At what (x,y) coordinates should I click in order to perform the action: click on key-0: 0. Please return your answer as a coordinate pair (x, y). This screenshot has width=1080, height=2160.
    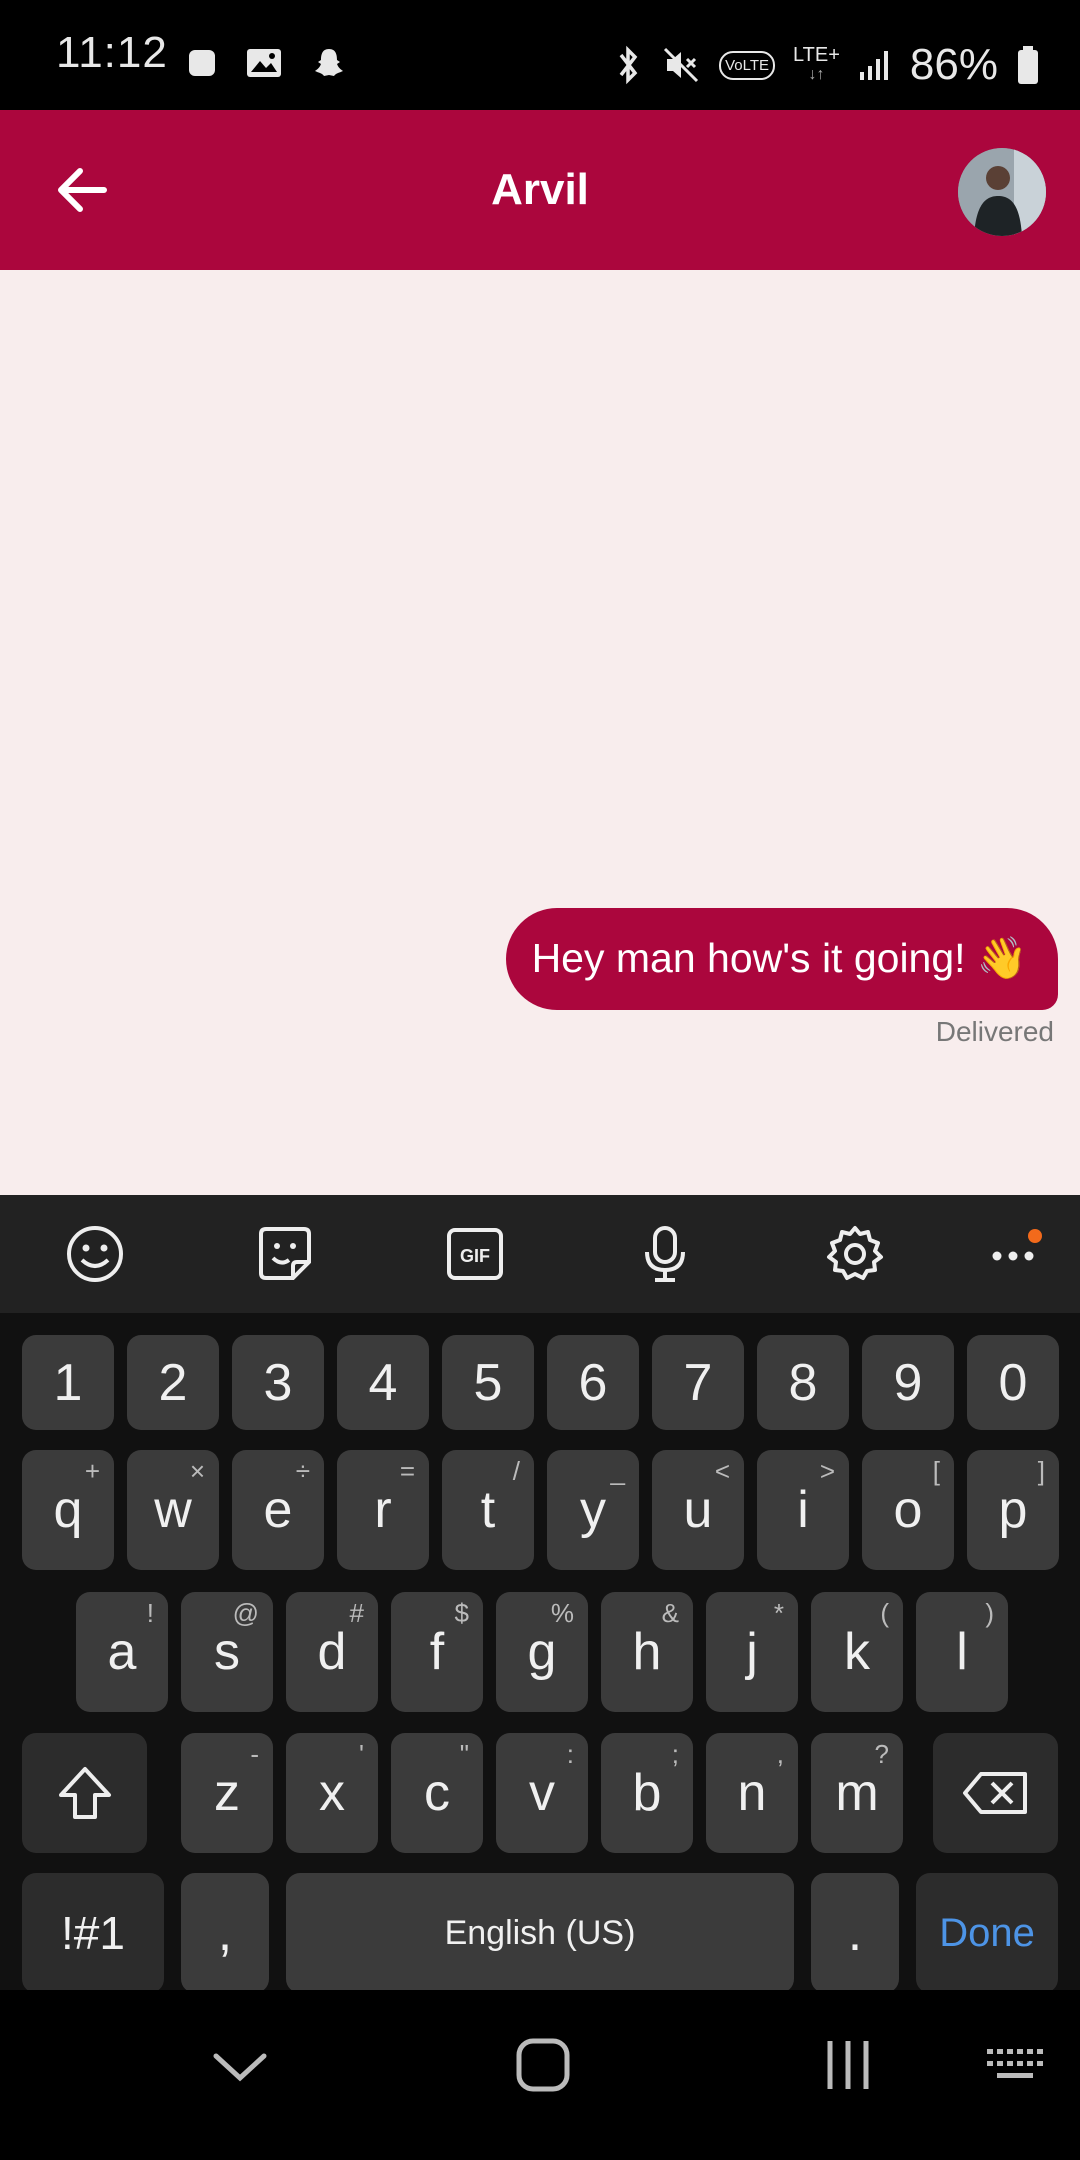
    Looking at the image, I should click on (1013, 1382).